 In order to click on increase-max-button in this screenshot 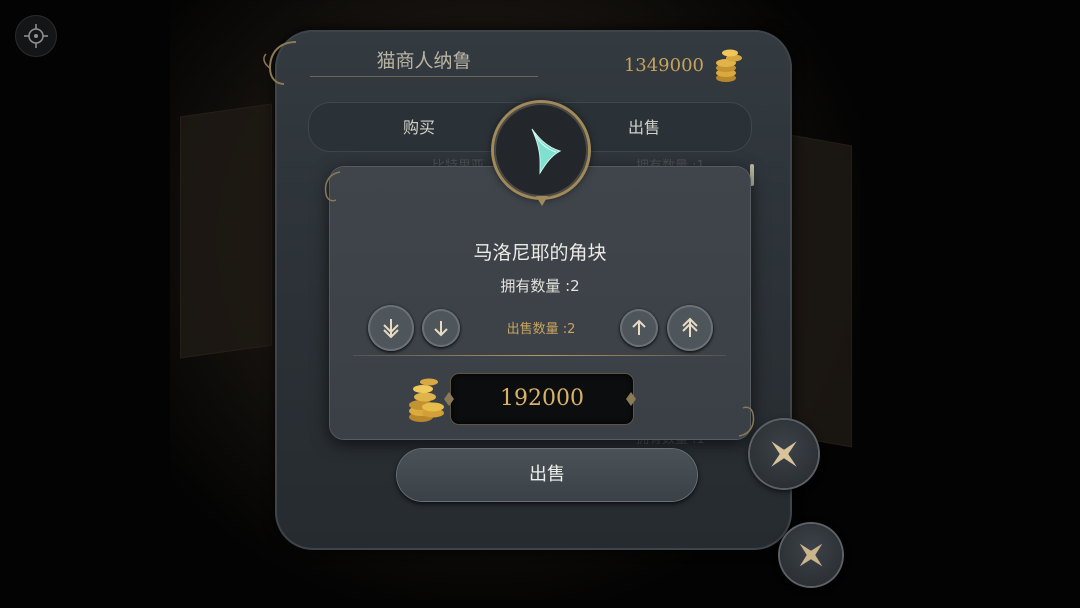, I will do `click(690, 328)`.